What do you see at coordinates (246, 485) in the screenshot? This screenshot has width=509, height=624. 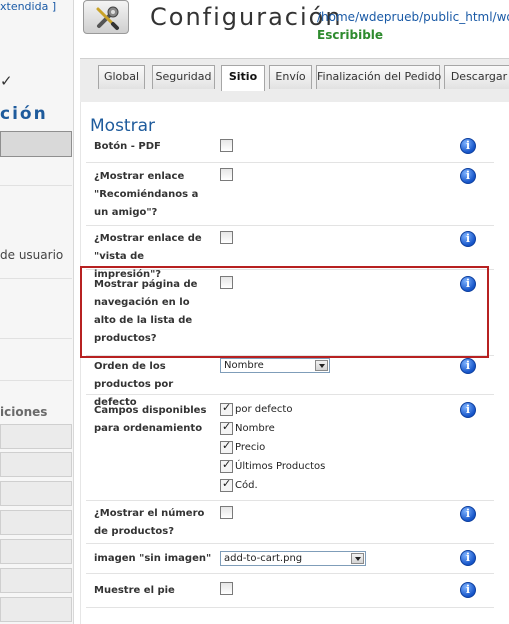 I see `option-label: Cód.` at bounding box center [246, 485].